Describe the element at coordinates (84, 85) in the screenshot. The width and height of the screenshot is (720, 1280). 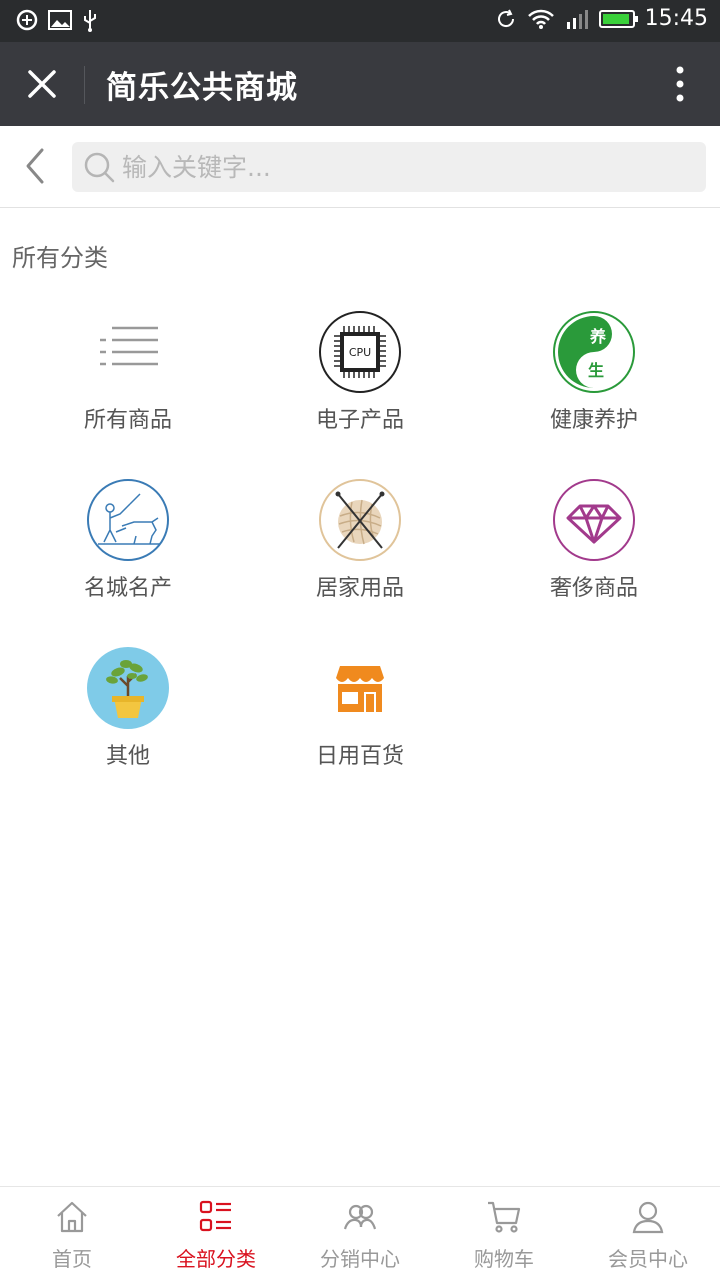
I see `title-divider` at that location.